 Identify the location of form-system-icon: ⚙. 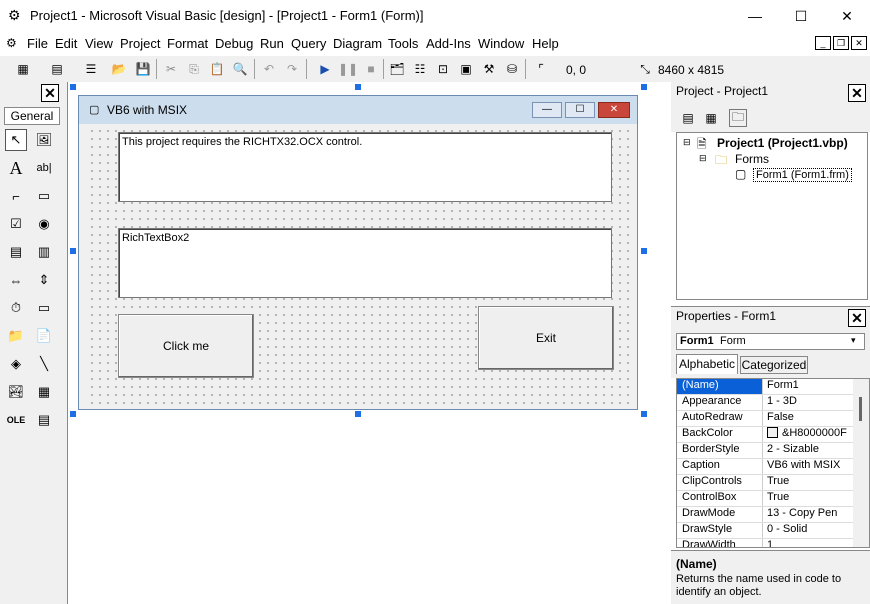
(11, 43).